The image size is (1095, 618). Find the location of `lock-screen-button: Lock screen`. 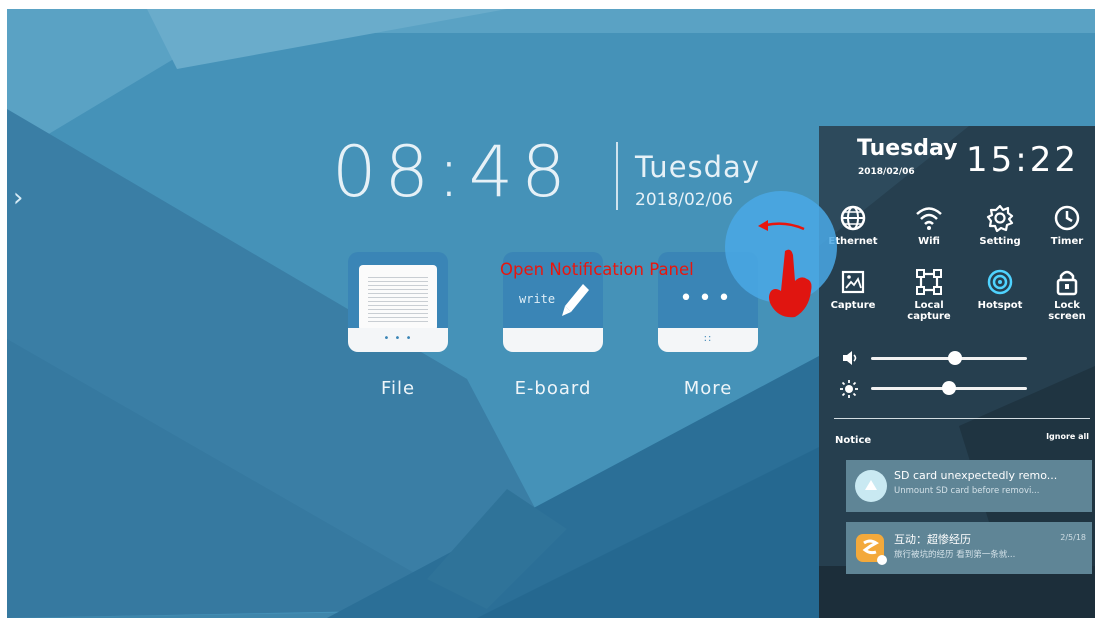

lock-screen-button: Lock screen is located at coordinates (1065, 295).